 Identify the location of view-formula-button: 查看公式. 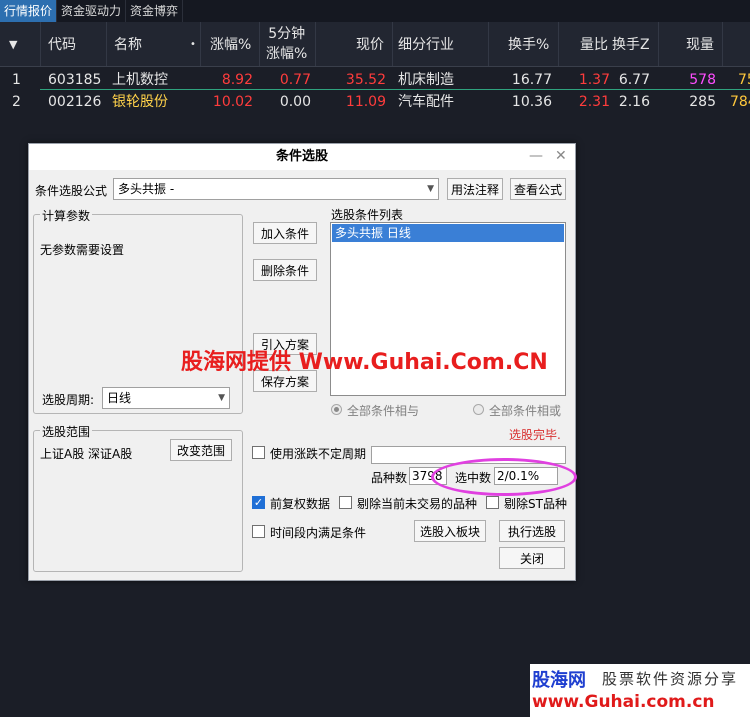
(538, 189).